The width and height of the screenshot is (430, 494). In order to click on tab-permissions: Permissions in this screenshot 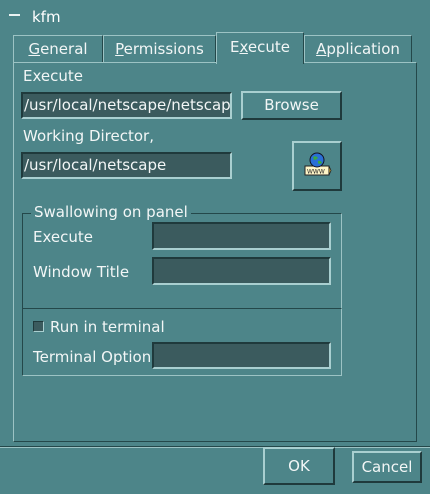, I will do `click(159, 48)`.